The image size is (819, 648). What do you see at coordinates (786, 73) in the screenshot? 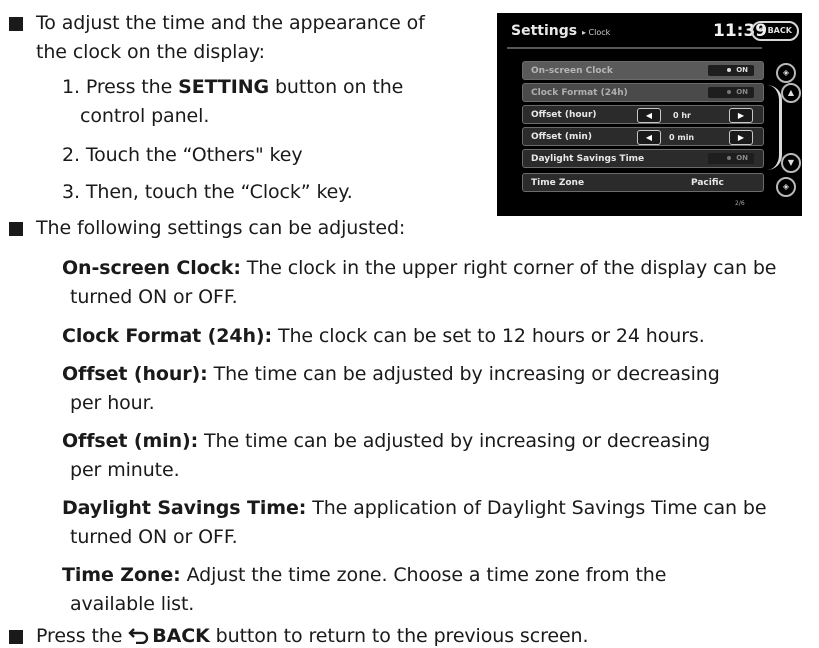
I see `scroll-top-icon: ◈` at bounding box center [786, 73].